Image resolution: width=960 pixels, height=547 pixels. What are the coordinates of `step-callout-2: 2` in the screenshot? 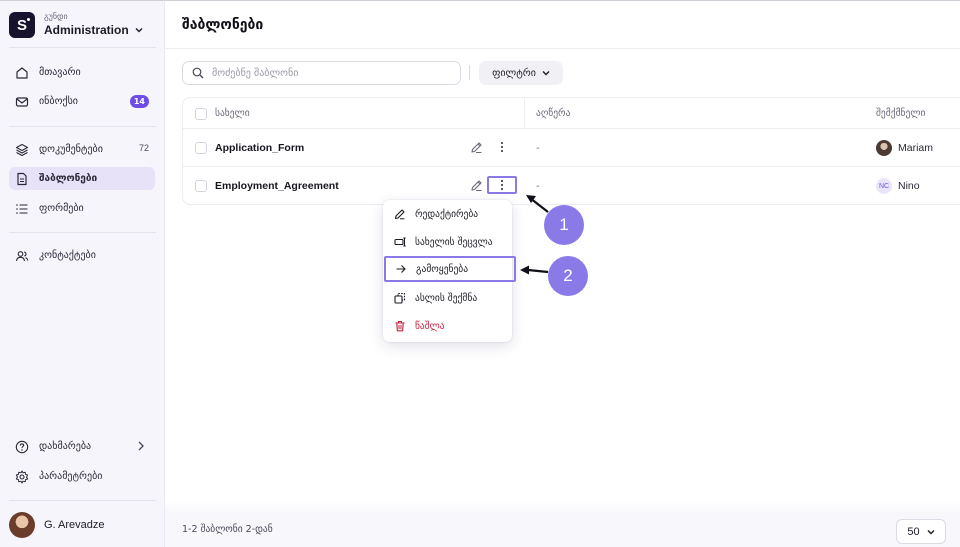 It's located at (568, 276).